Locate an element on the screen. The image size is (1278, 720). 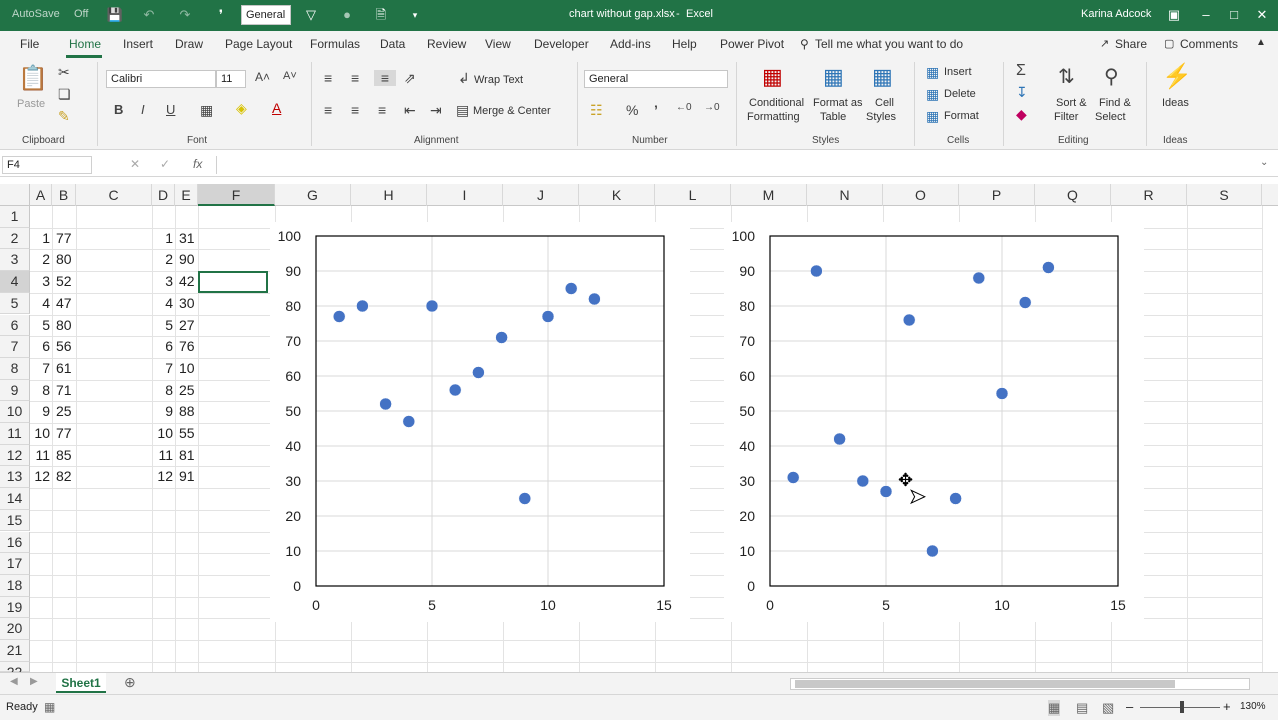
cell-d6: 5 is located at coordinates (162, 325).